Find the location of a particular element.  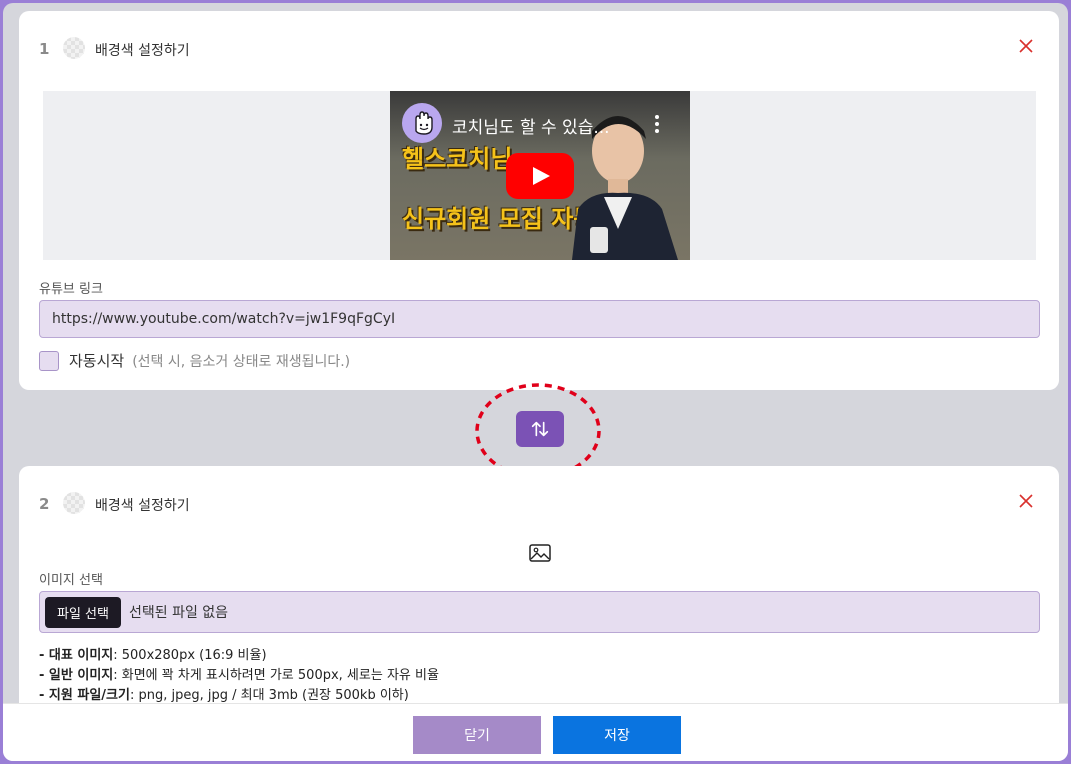

autoplay-checkbox is located at coordinates (49, 360).